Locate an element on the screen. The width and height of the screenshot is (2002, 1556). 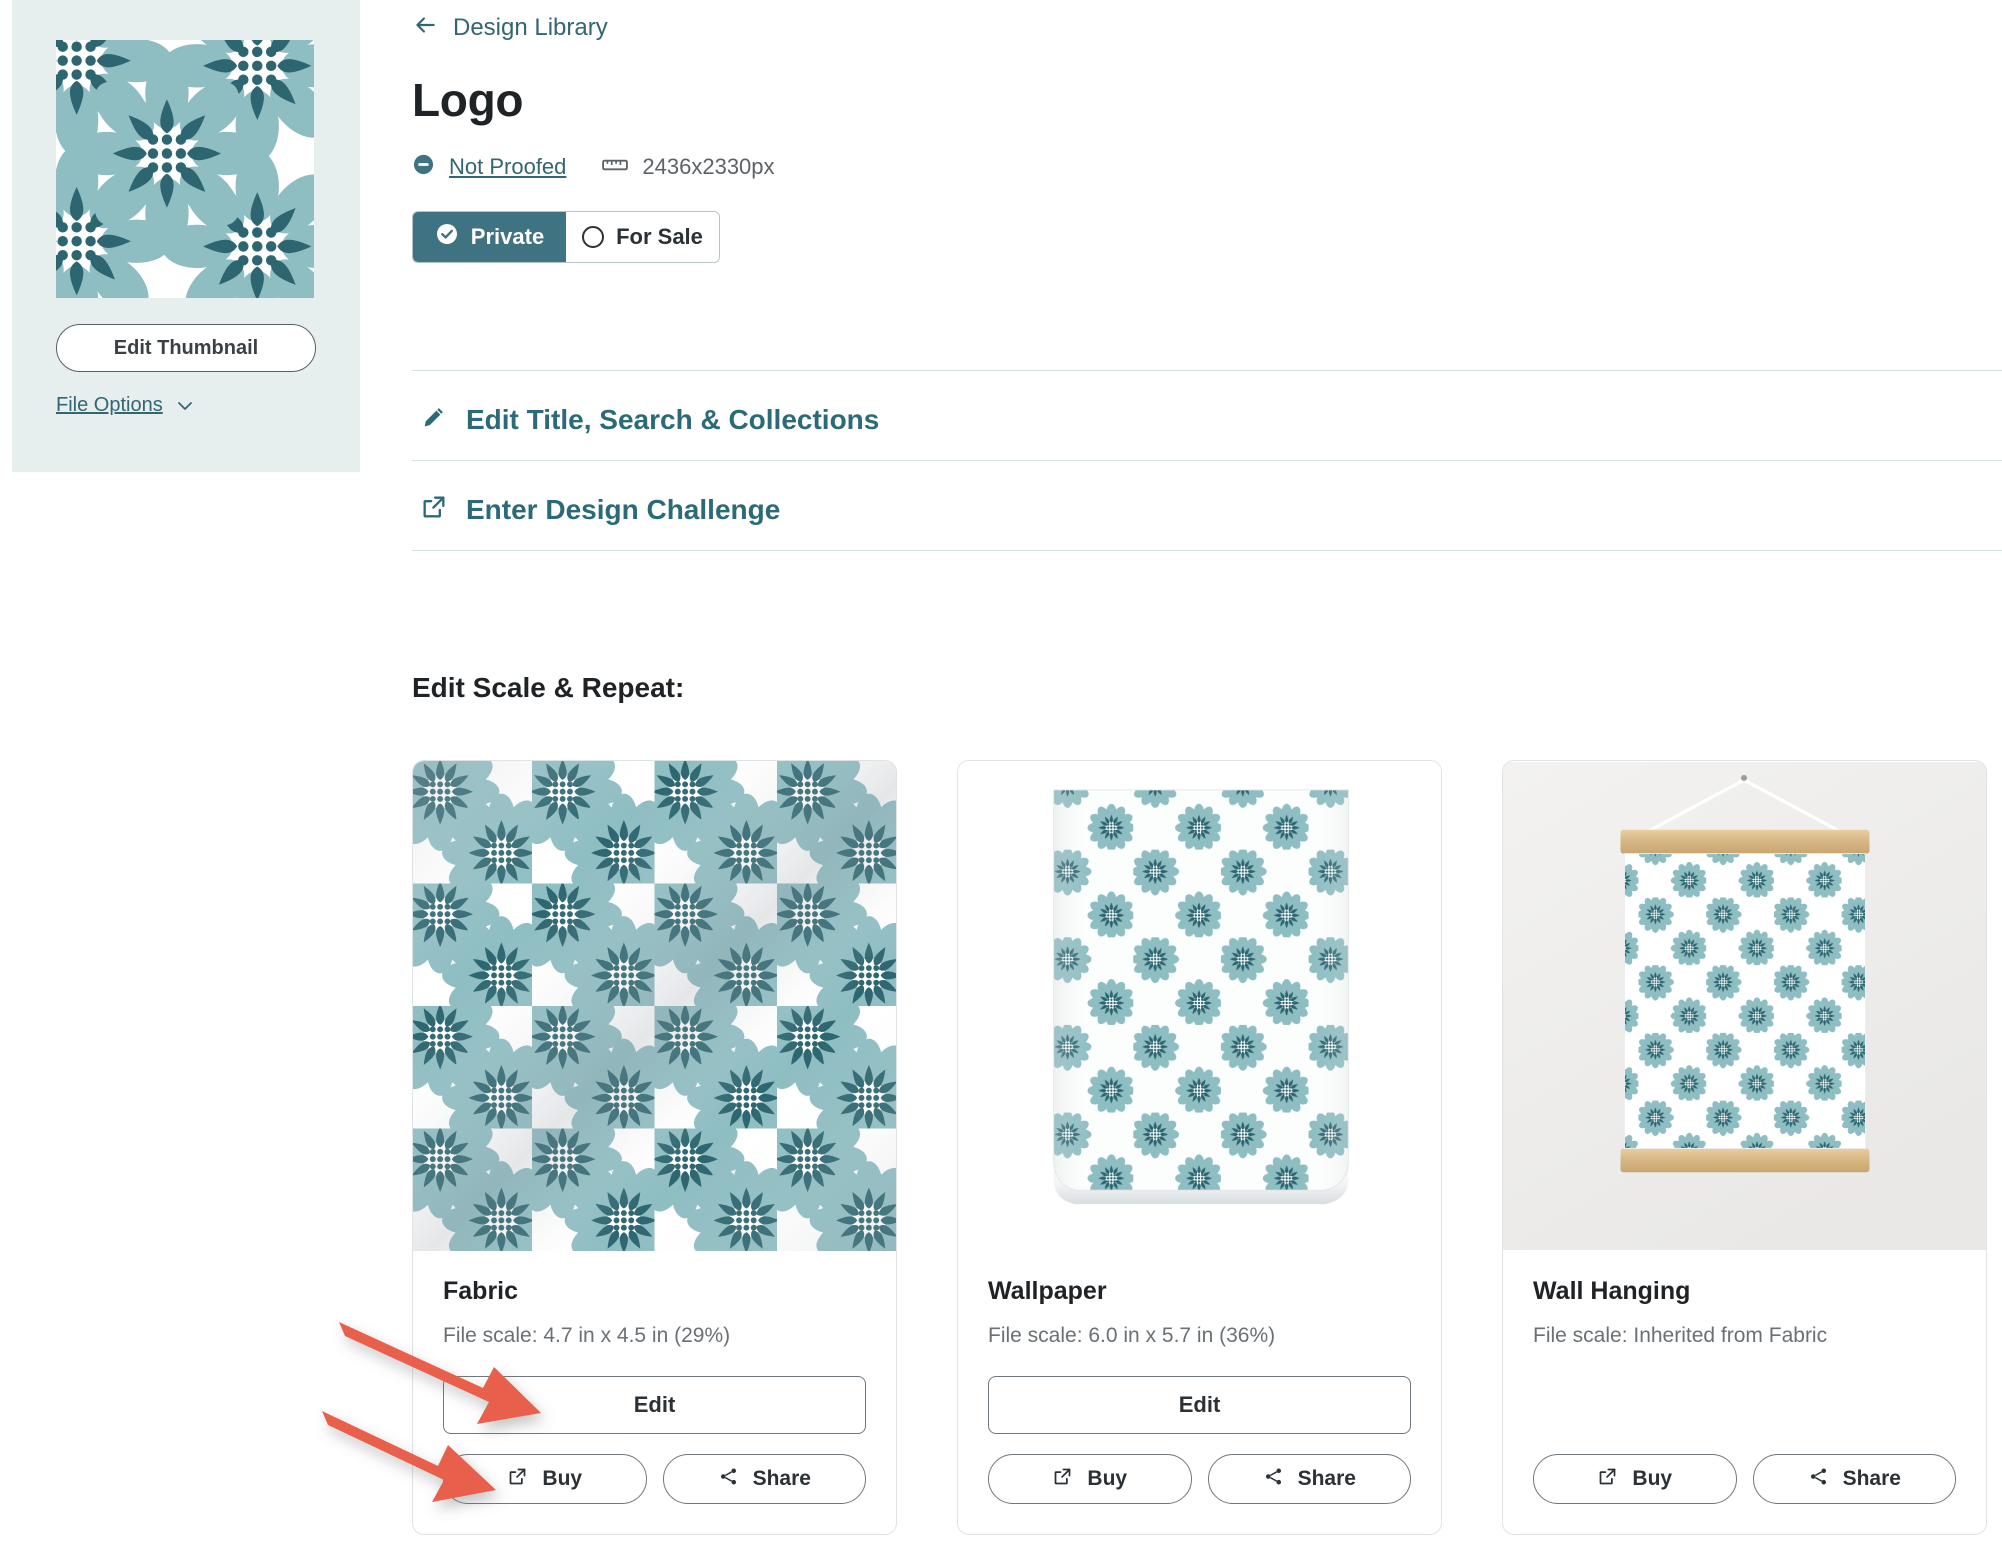
pencil-icon is located at coordinates (434, 419).